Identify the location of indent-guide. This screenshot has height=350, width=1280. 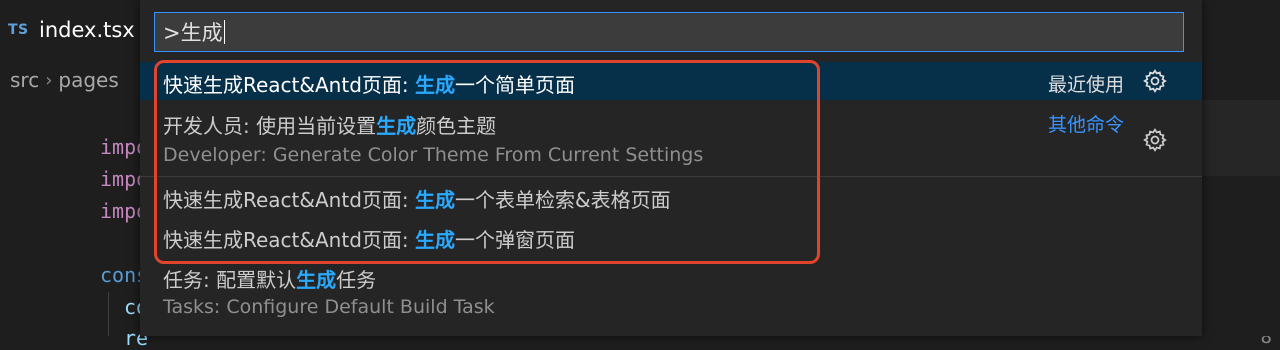
(108, 314).